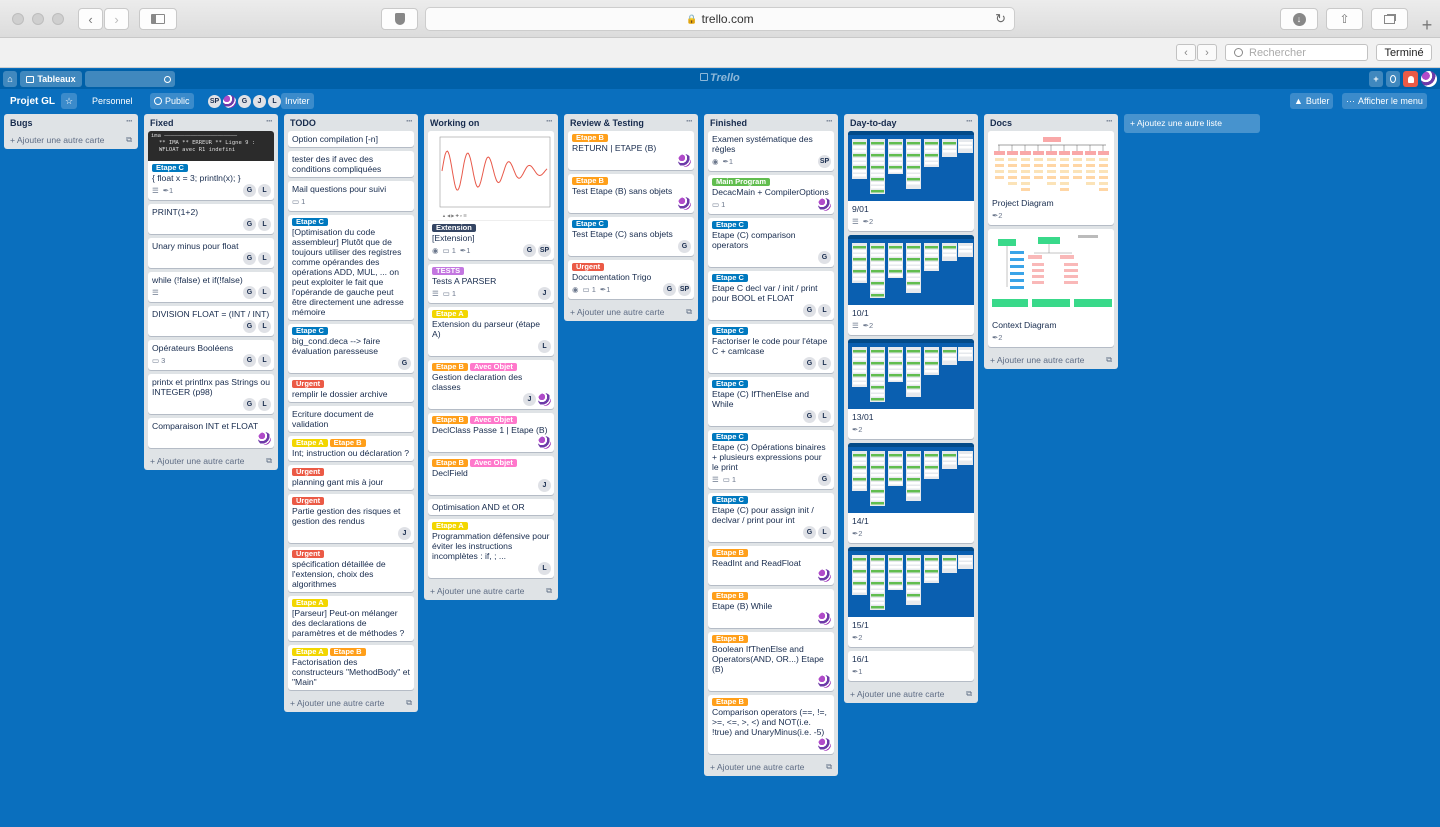 The height and width of the screenshot is (827, 1440). I want to click on card-label: TESTS, so click(448, 271).